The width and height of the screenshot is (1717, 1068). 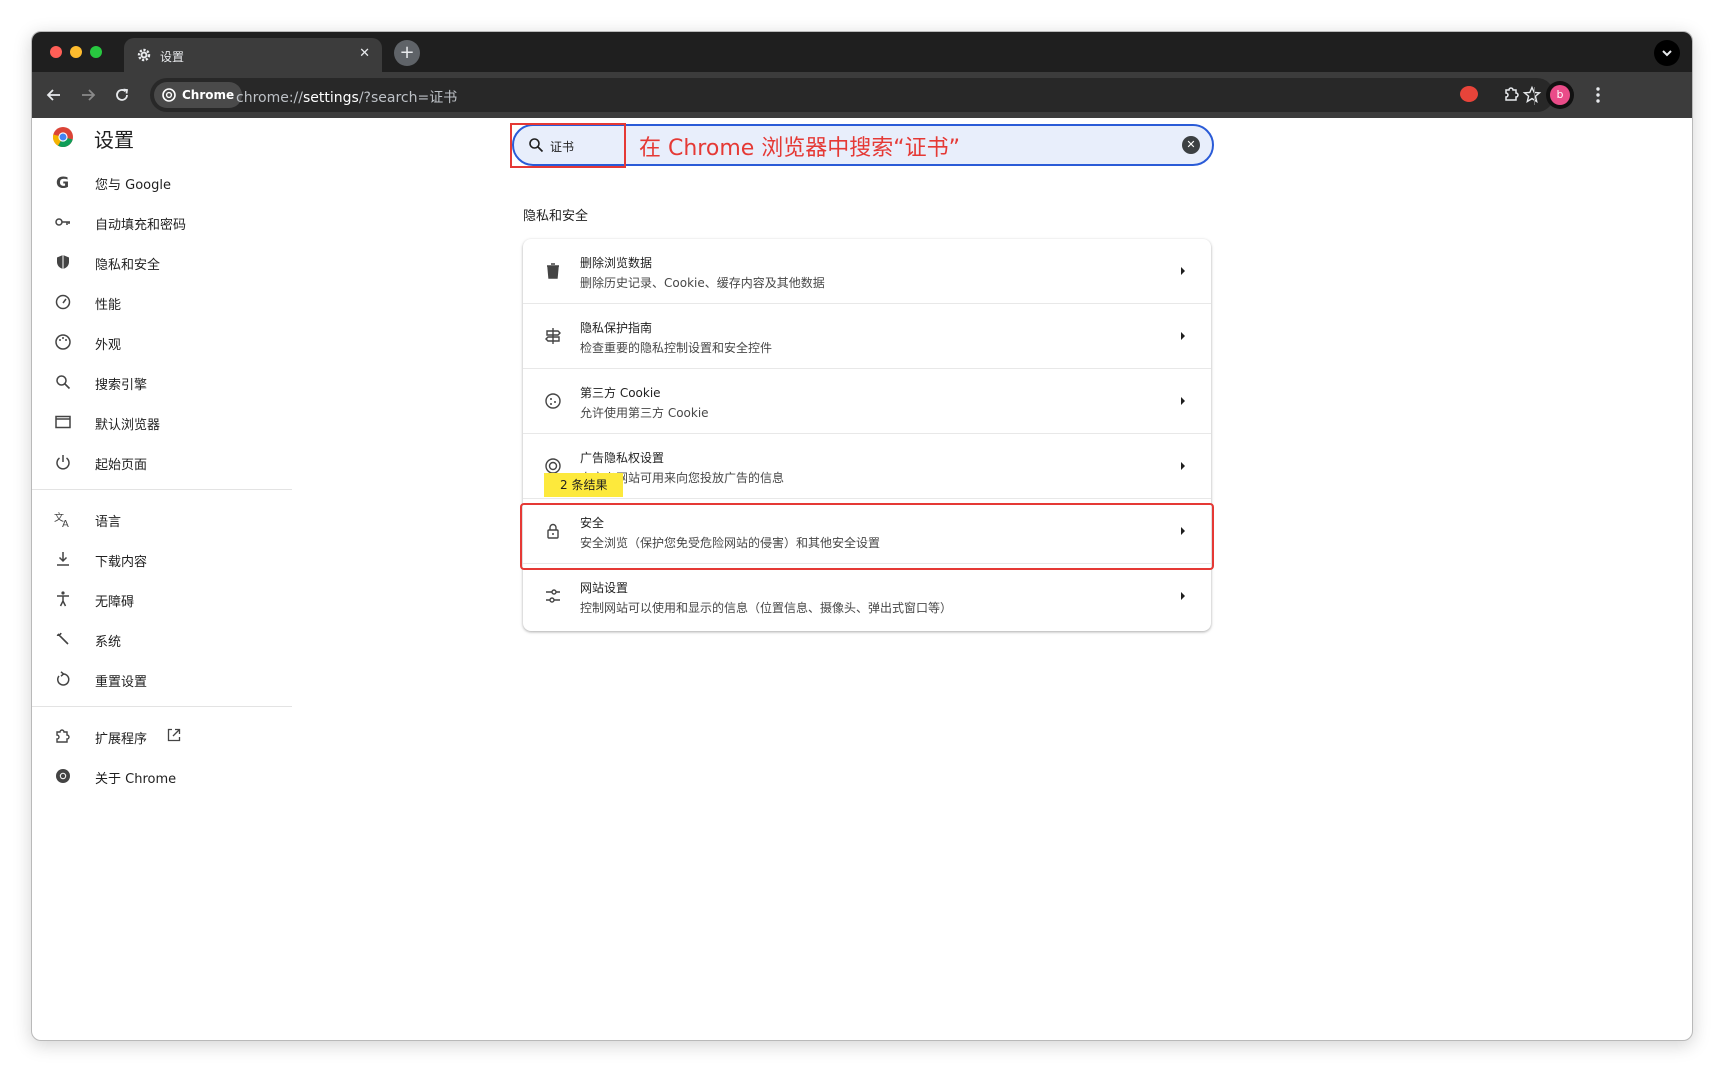 I want to click on security-row-highlight-box, so click(x=867, y=536).